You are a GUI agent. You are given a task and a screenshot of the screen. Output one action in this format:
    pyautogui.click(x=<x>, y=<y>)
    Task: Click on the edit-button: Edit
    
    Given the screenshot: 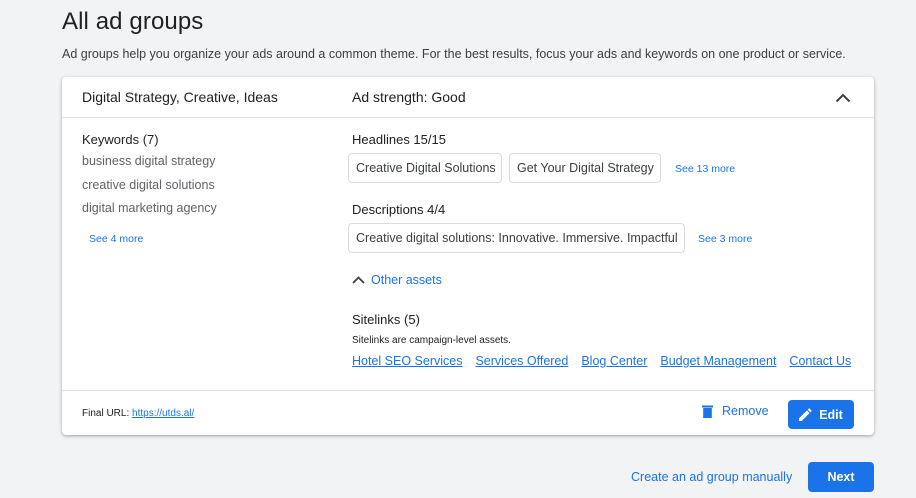 What is the action you would take?
    pyautogui.click(x=821, y=414)
    